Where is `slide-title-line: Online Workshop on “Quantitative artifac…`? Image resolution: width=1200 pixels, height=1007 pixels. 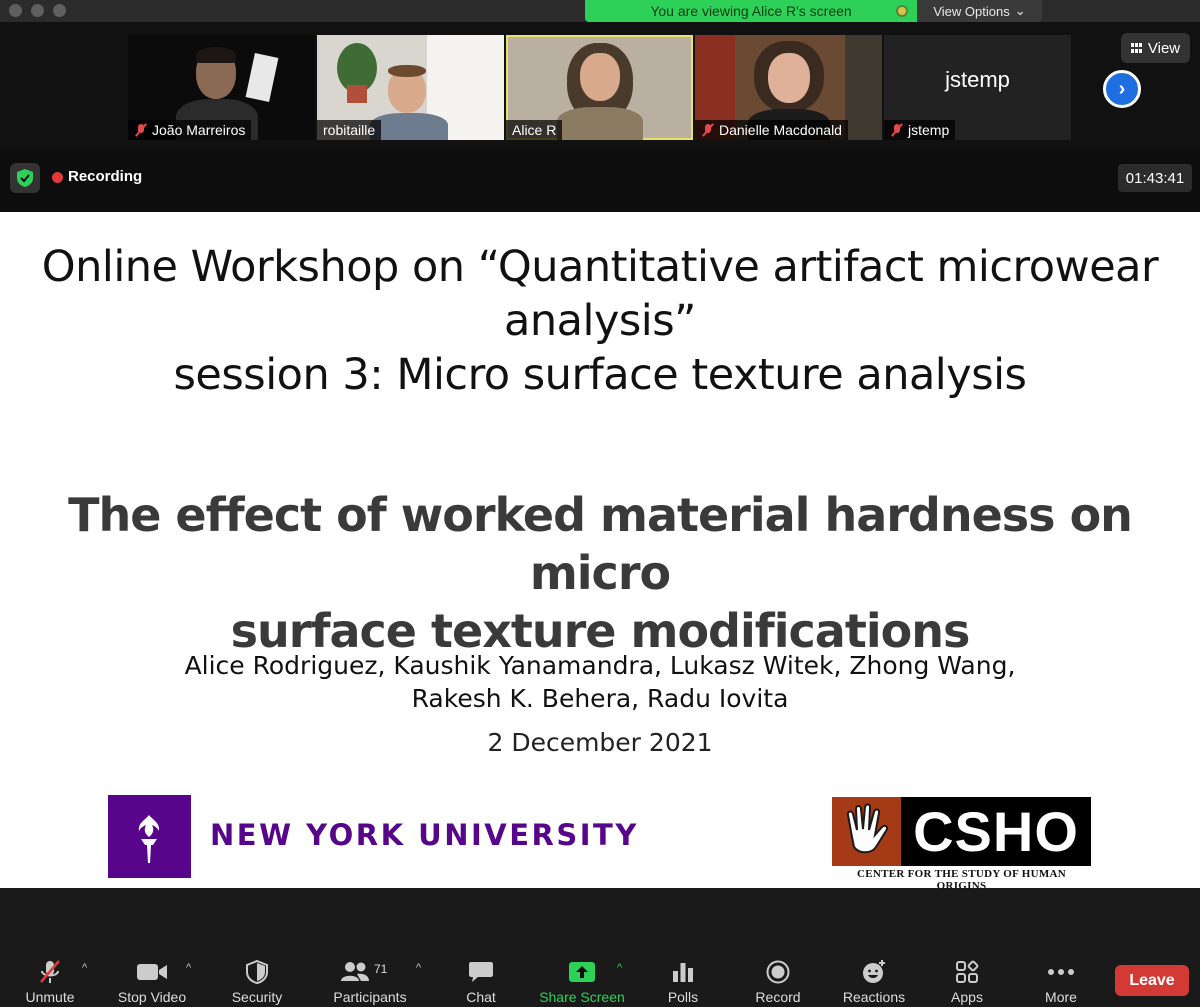 slide-title-line: Online Workshop on “Quantitative artifac… is located at coordinates (600, 267).